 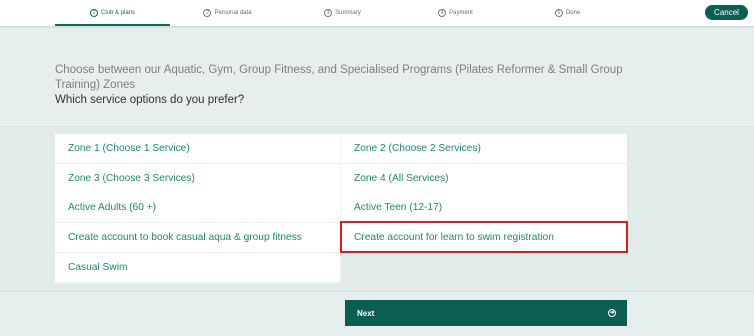 What do you see at coordinates (198, 268) in the screenshot?
I see `option-casual-swim: Casual Swim` at bounding box center [198, 268].